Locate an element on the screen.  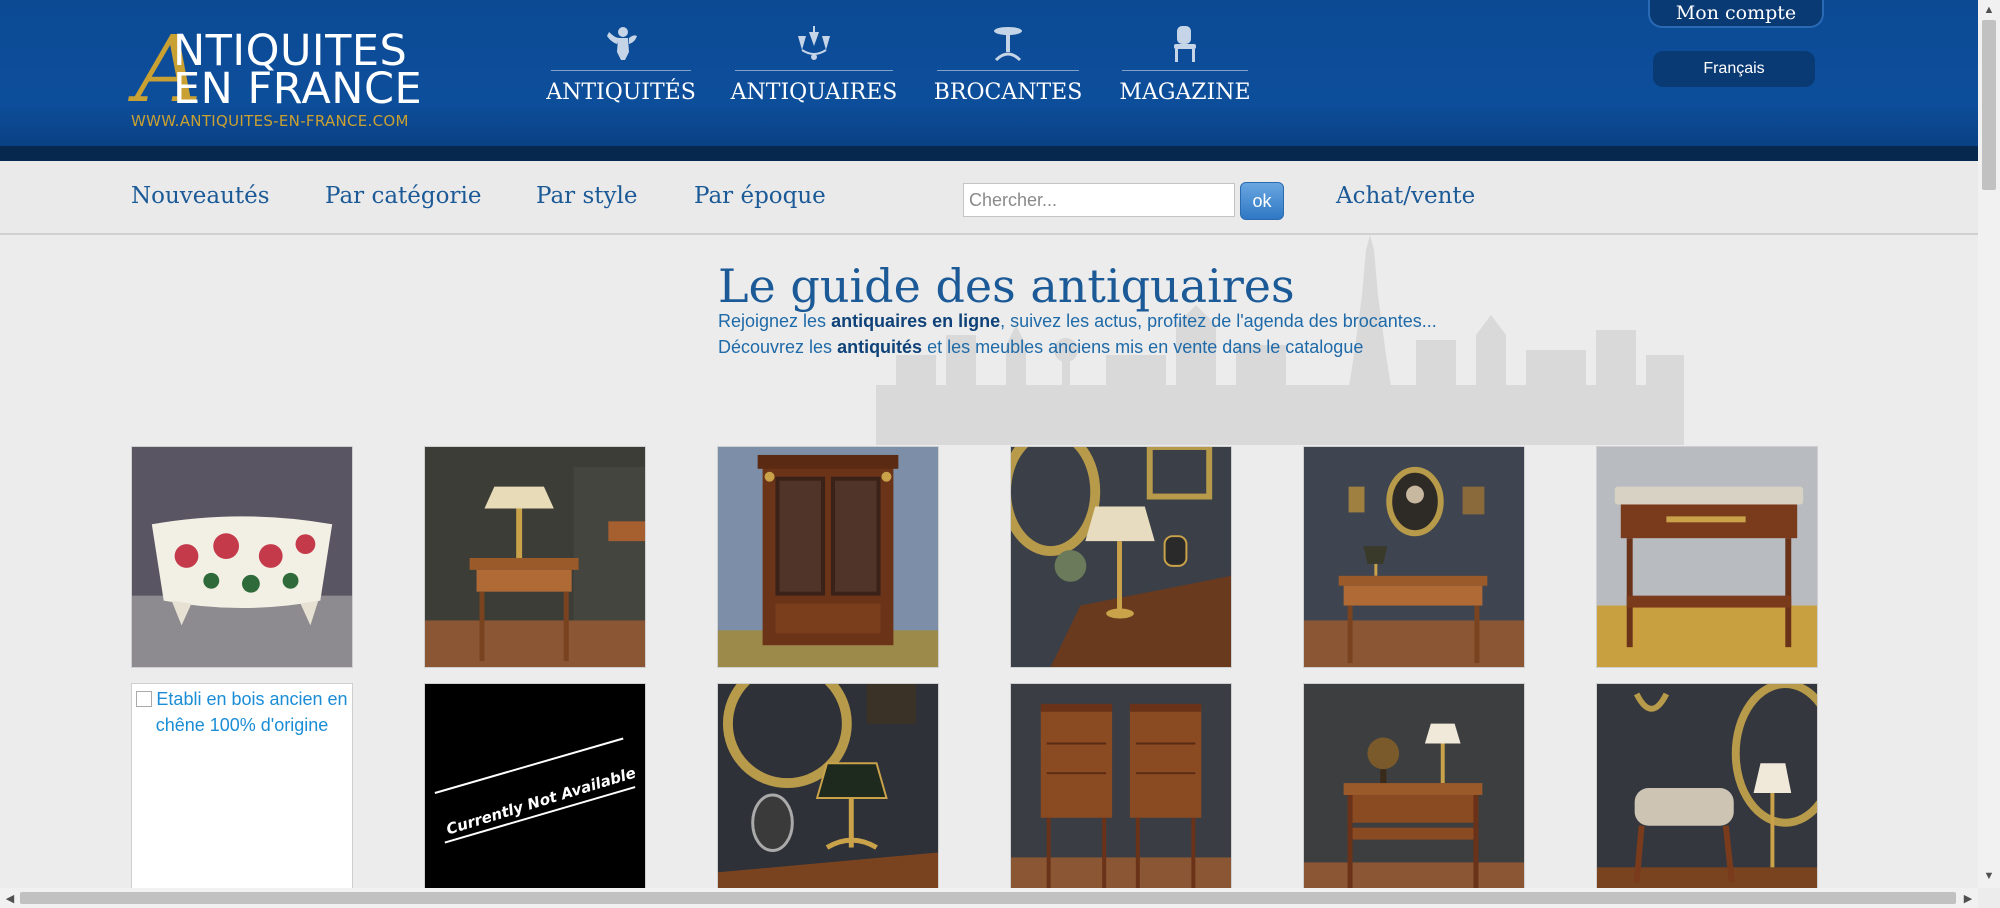
antiquaires-en-ligne-link: antiquaires en ligne is located at coordinates (915, 321).